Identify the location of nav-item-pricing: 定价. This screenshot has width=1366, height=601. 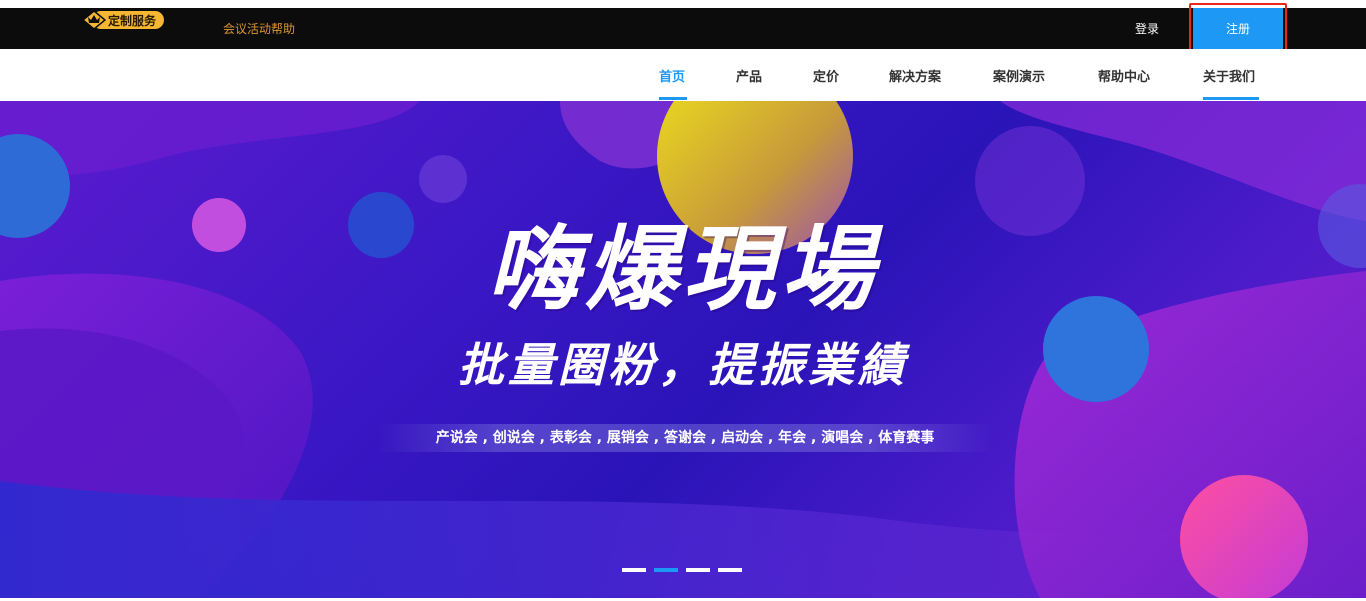
(826, 75).